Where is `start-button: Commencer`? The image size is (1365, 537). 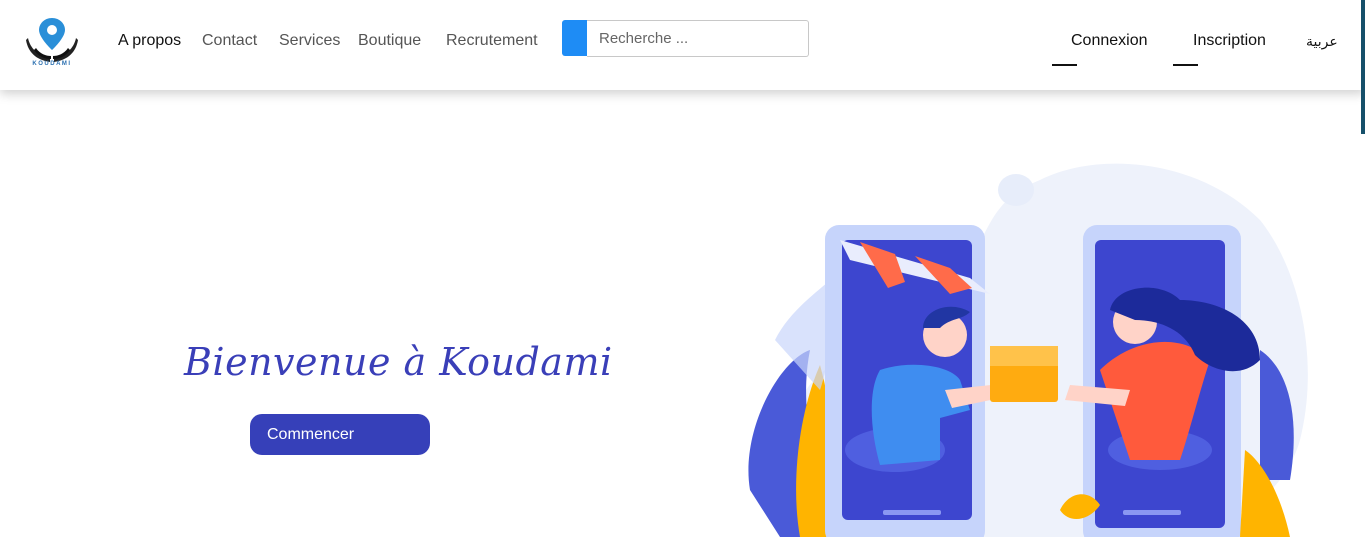
start-button: Commencer is located at coordinates (340, 434).